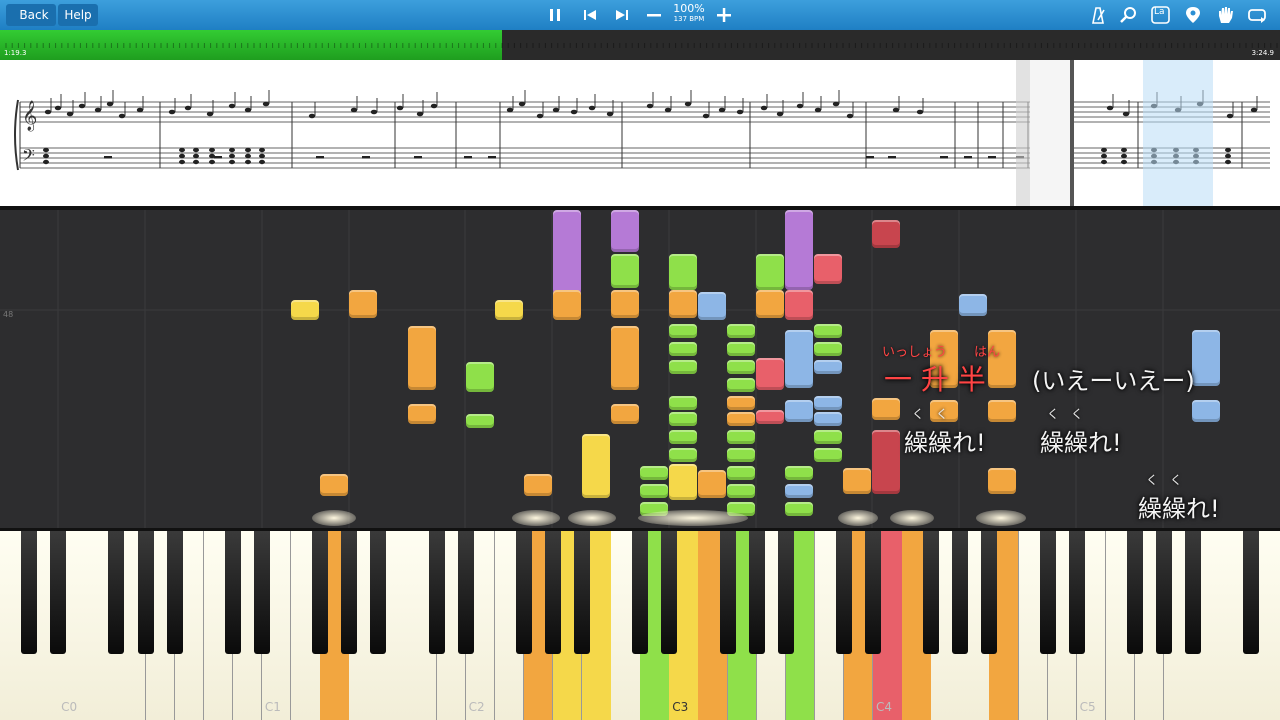 The height and width of the screenshot is (720, 1280). I want to click on song-progress-bar: 1:19.3 3:24.9, so click(640, 45).